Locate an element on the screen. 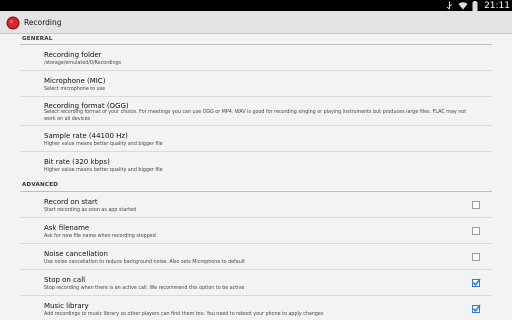 The image size is (512, 320). pref-title: Microphone (MIC) is located at coordinates (75, 81).